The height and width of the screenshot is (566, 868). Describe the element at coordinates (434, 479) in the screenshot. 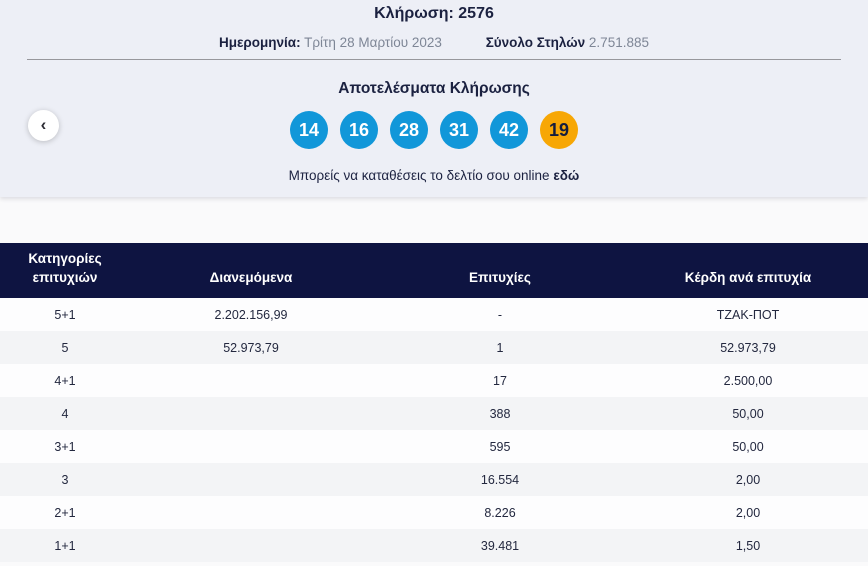

I see `table-row: 3 16.554 2,00` at that location.